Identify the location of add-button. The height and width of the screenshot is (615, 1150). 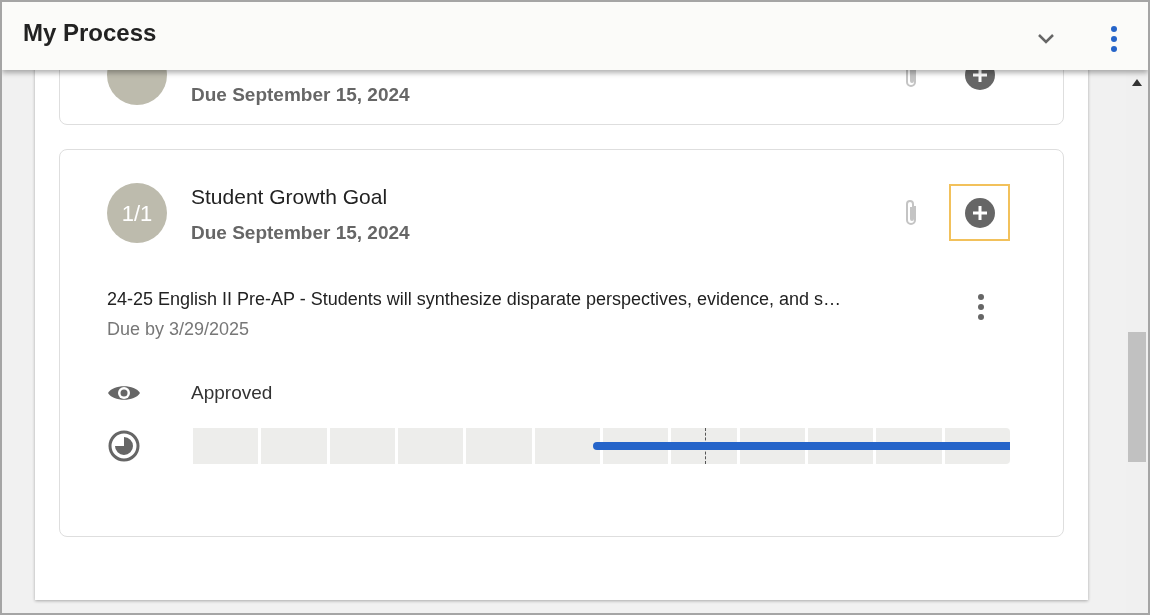
(979, 212).